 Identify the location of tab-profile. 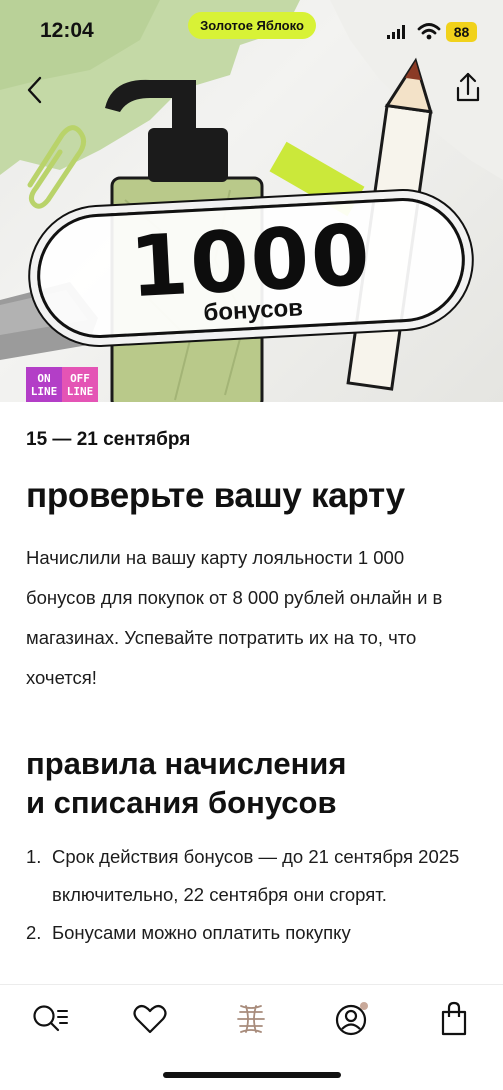
(351, 1019).